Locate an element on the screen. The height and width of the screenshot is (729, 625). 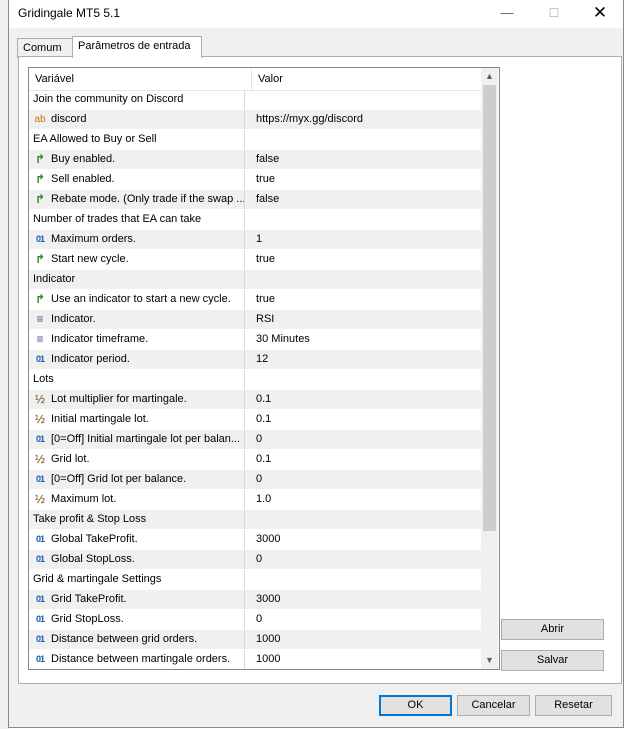
parameter-row: 01 Global TakeProfit. 3000 is located at coordinates (255, 540).